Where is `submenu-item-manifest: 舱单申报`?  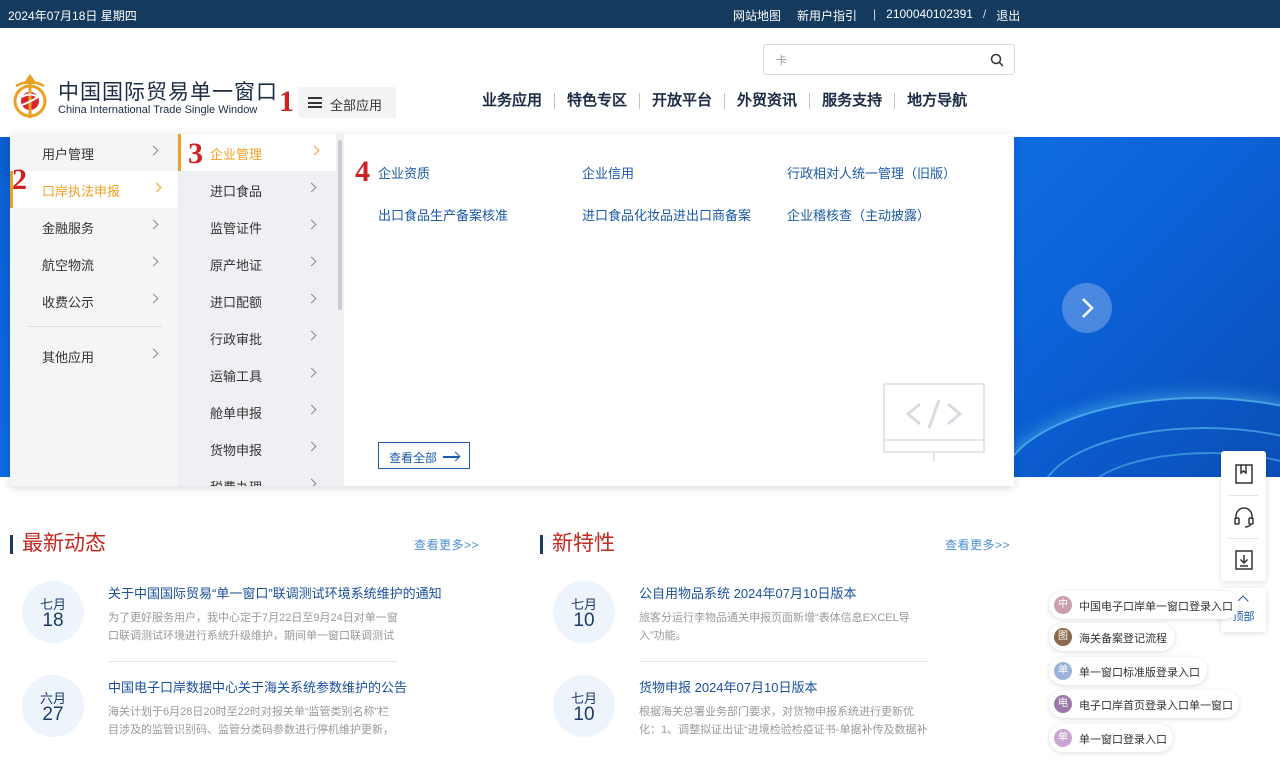
submenu-item-manifest: 舱单申报 is located at coordinates (257, 411).